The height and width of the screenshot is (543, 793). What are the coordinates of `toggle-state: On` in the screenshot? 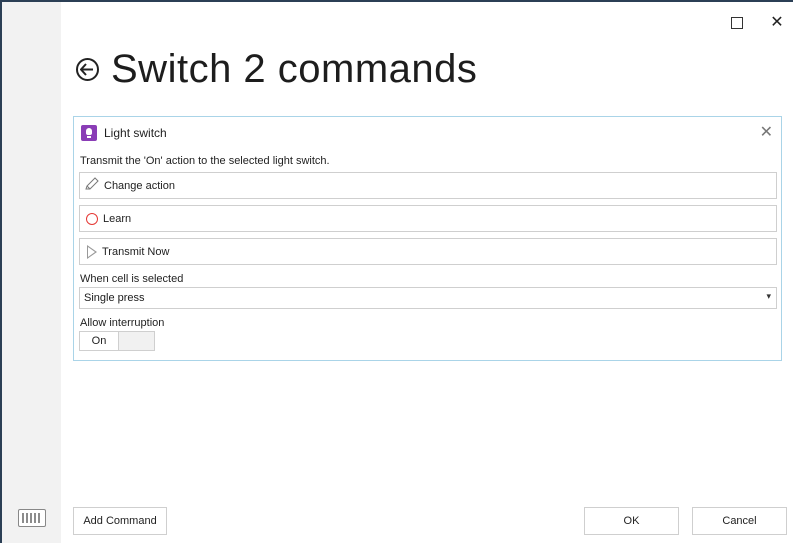 It's located at (99, 341).